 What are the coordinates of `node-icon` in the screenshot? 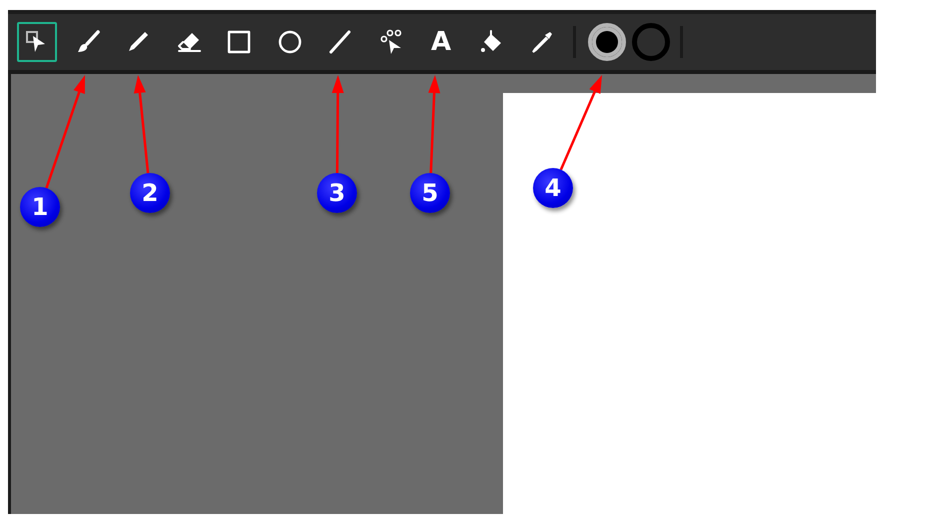 It's located at (391, 42).